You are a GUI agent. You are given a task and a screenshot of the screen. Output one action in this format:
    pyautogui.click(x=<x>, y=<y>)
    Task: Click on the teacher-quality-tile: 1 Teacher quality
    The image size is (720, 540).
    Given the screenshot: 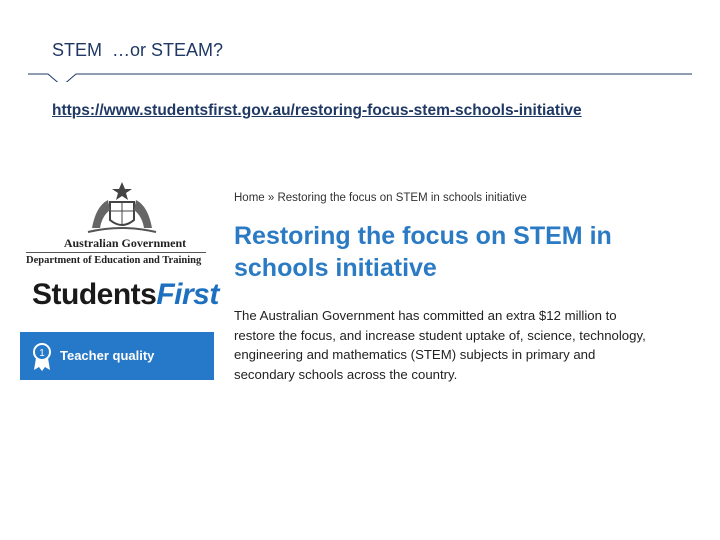 What is the action you would take?
    pyautogui.click(x=117, y=356)
    